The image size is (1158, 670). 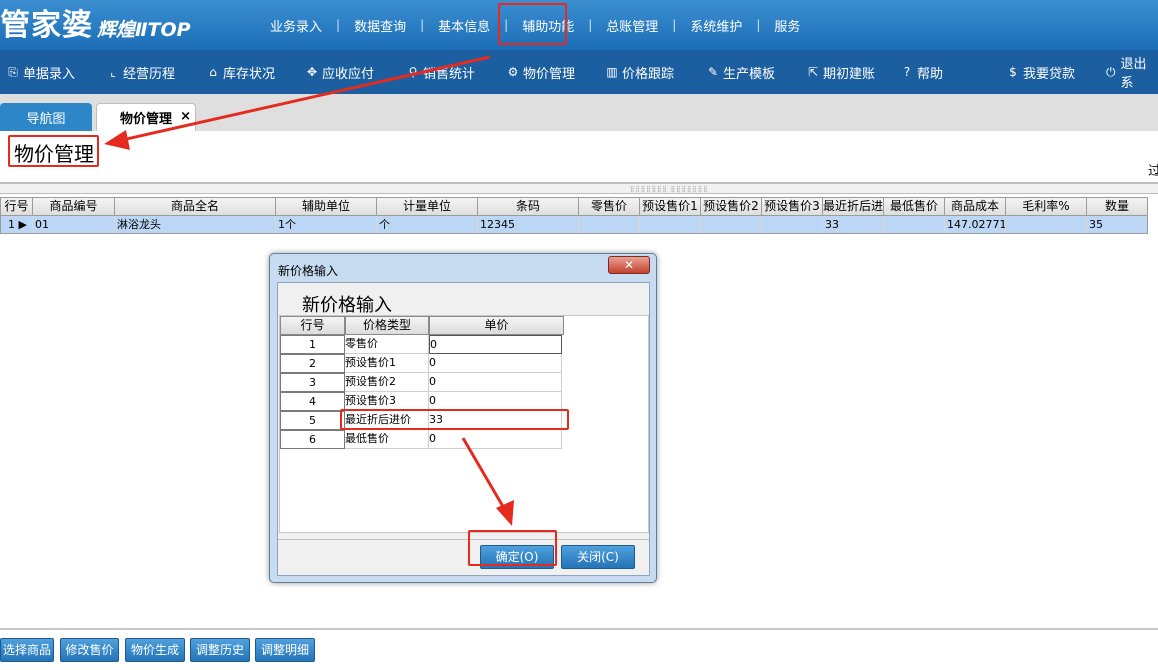 I want to click on tab-label: 物价管理, so click(x=145, y=119).